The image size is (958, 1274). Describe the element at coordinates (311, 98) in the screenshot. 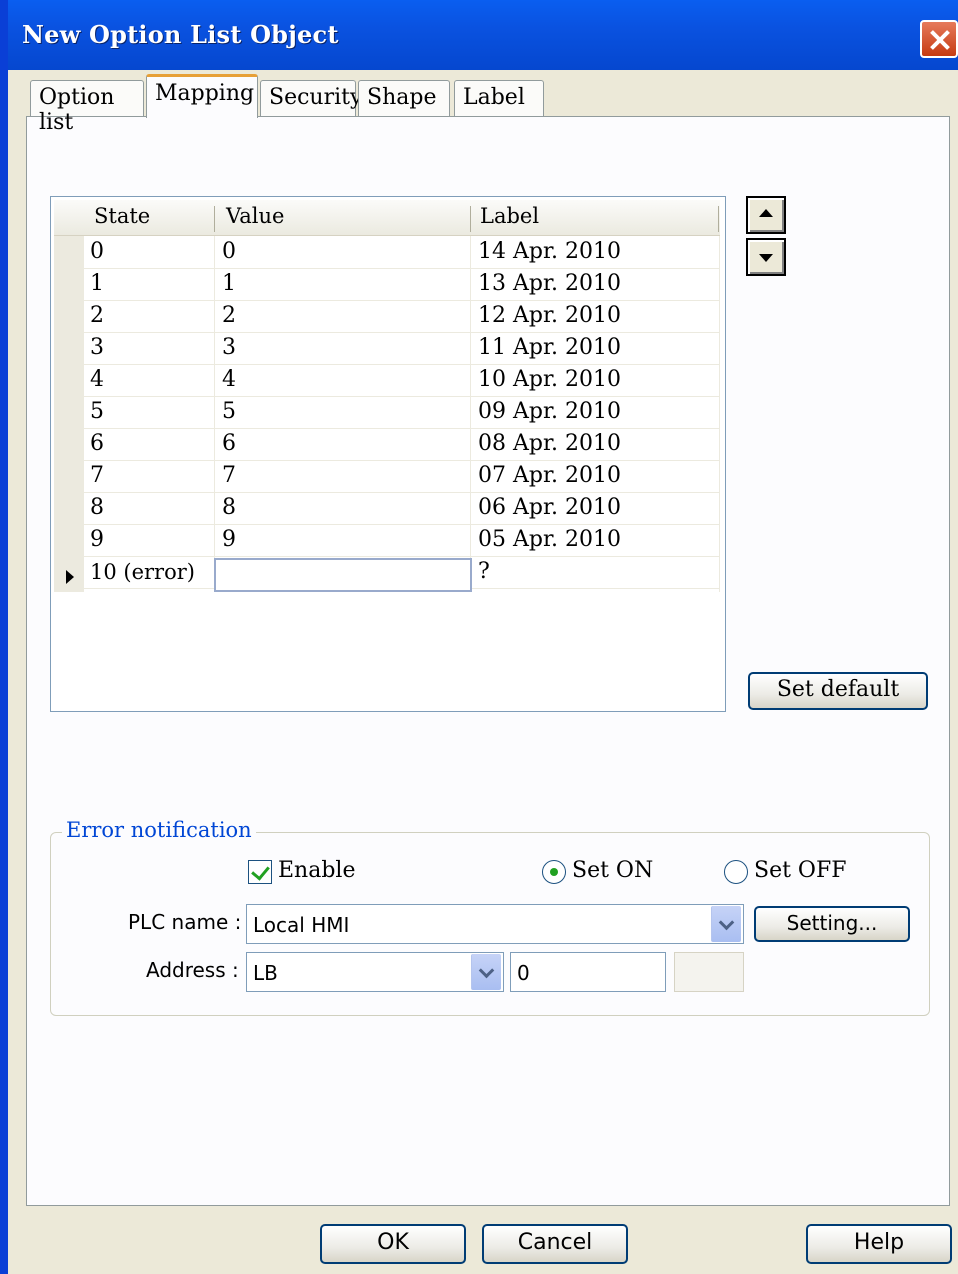

I see `tab-security: Security` at that location.